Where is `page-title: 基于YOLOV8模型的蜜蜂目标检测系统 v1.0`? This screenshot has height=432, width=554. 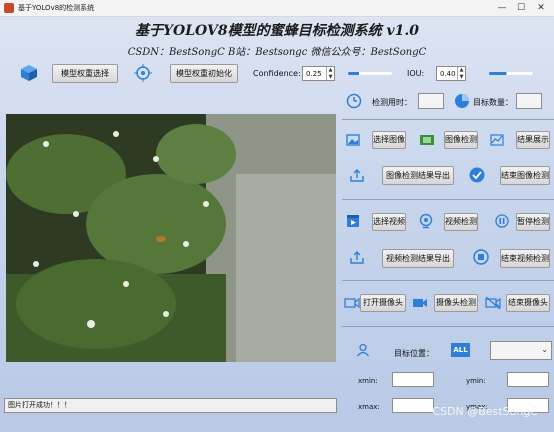 page-title: 基于YOLOV8模型的蜜蜂目标检测系统 v1.0 is located at coordinates (277, 31).